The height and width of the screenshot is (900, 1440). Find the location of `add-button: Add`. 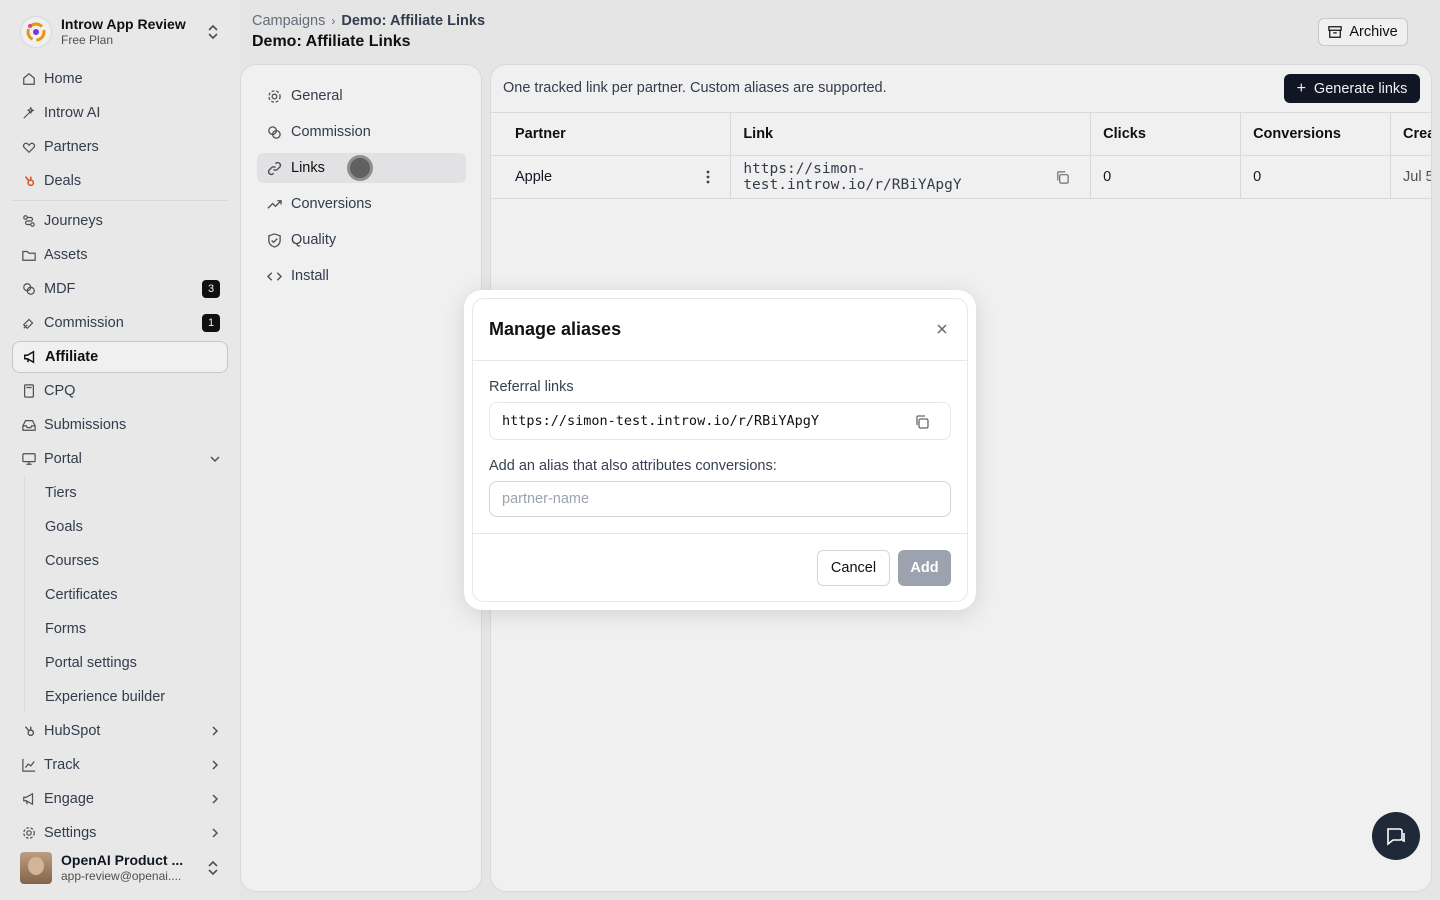

add-button: Add is located at coordinates (924, 568).